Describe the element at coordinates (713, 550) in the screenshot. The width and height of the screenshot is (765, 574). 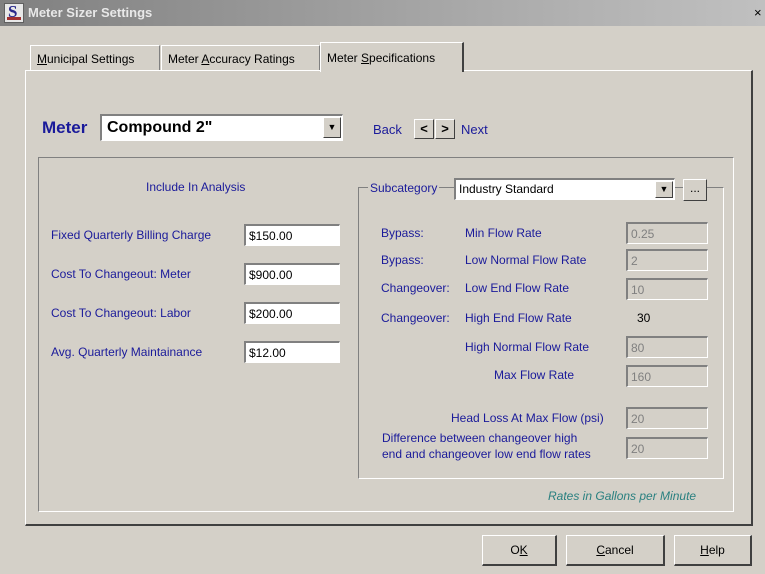
I see `help-button: Help` at that location.